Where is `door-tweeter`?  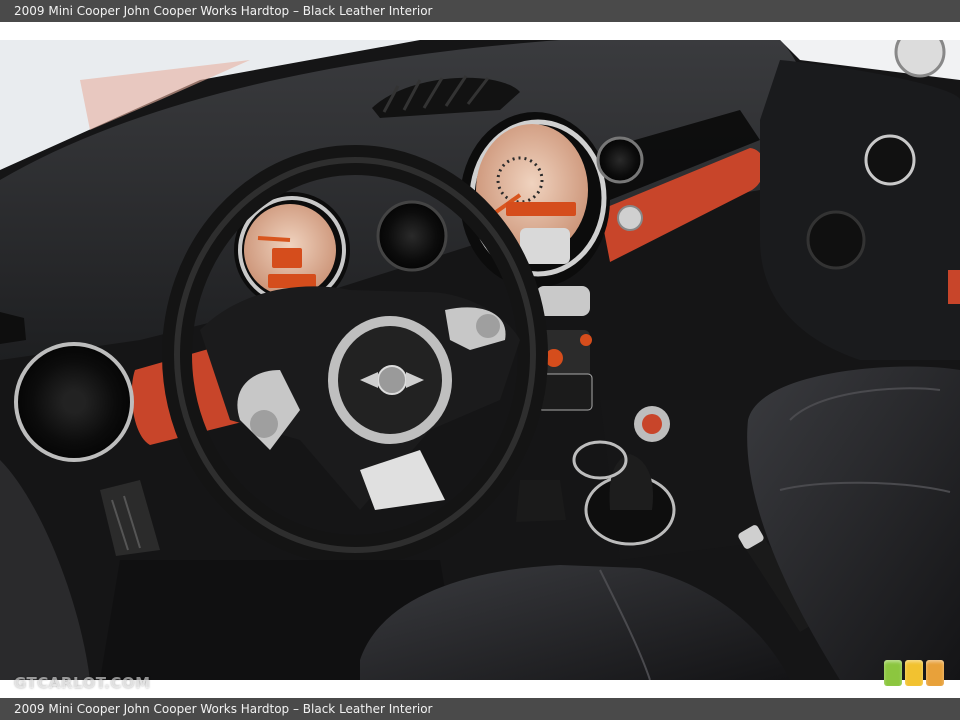
door-tweeter is located at coordinates (890, 160).